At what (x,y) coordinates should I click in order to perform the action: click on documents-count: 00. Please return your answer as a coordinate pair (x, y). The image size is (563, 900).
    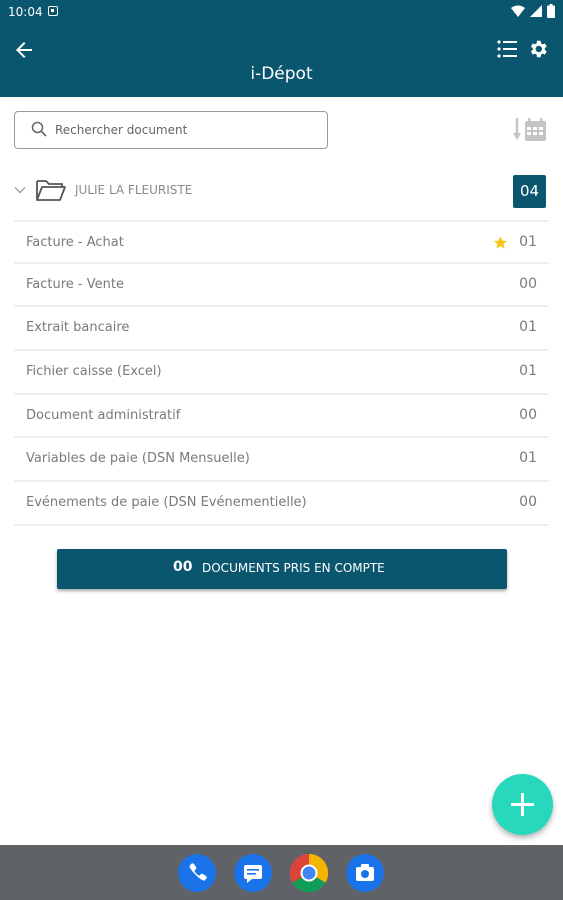
    Looking at the image, I should click on (183, 567).